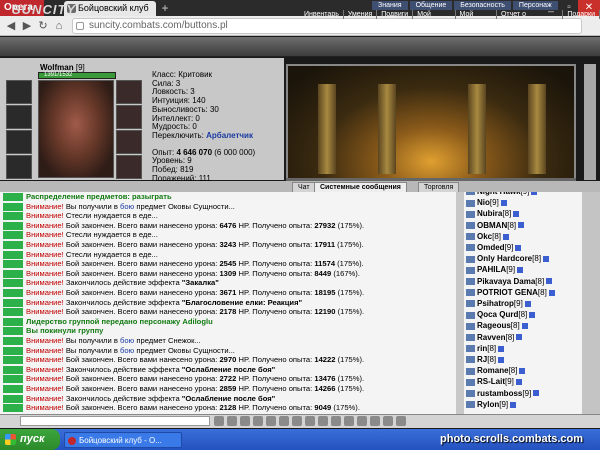  I want to click on user-name: Okc, so click(484, 236).